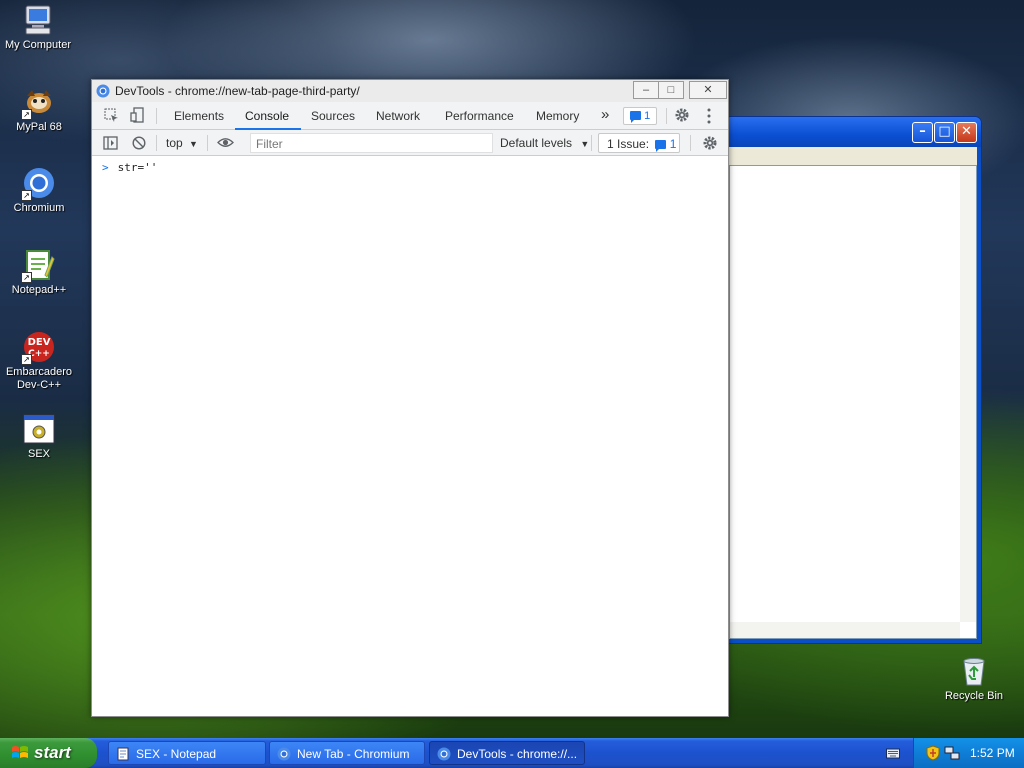 This screenshot has height=768, width=1024. I want to click on tab-memory: Memory, so click(557, 116).